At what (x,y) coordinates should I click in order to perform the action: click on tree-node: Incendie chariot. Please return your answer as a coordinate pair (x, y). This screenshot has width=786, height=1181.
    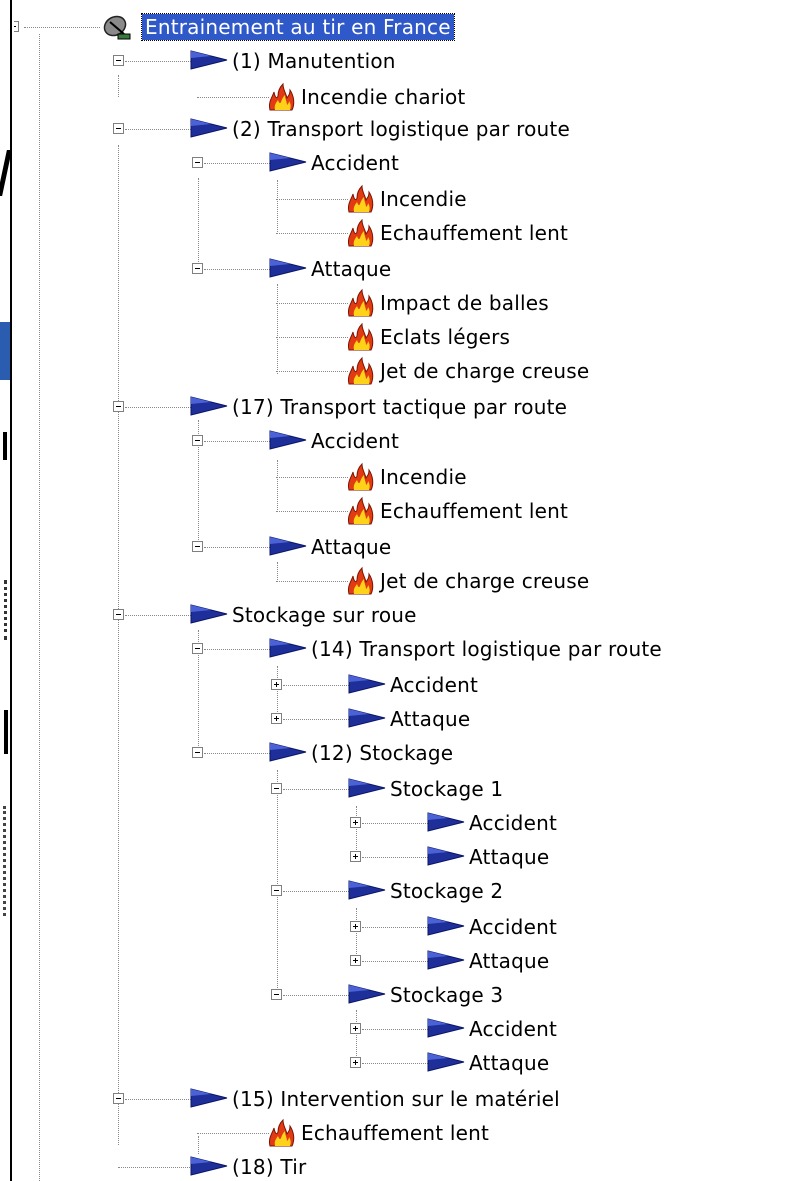
    Looking at the image, I should click on (293, 97).